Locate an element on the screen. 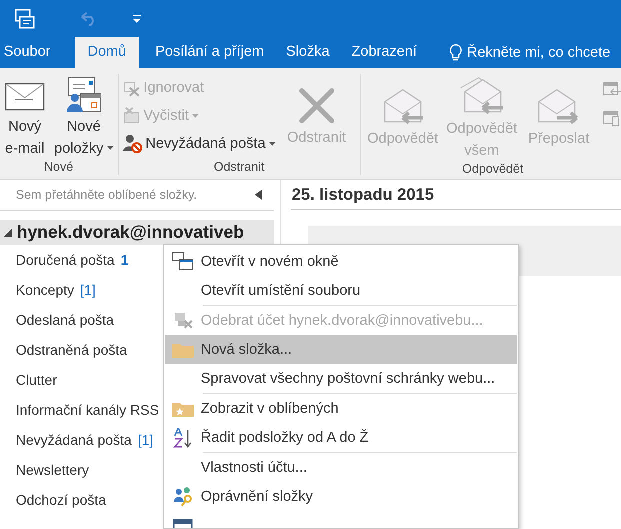  folder-item: Nevyžádaná pošta is located at coordinates (74, 440).